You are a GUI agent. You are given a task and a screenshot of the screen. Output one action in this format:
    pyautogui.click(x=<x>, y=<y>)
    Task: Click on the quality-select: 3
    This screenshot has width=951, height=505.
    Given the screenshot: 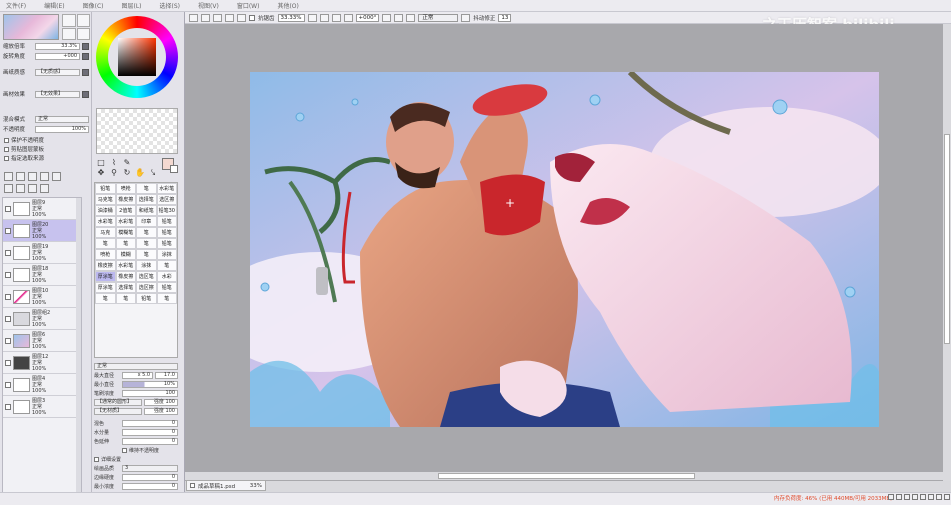 What is the action you would take?
    pyautogui.click(x=150, y=468)
    